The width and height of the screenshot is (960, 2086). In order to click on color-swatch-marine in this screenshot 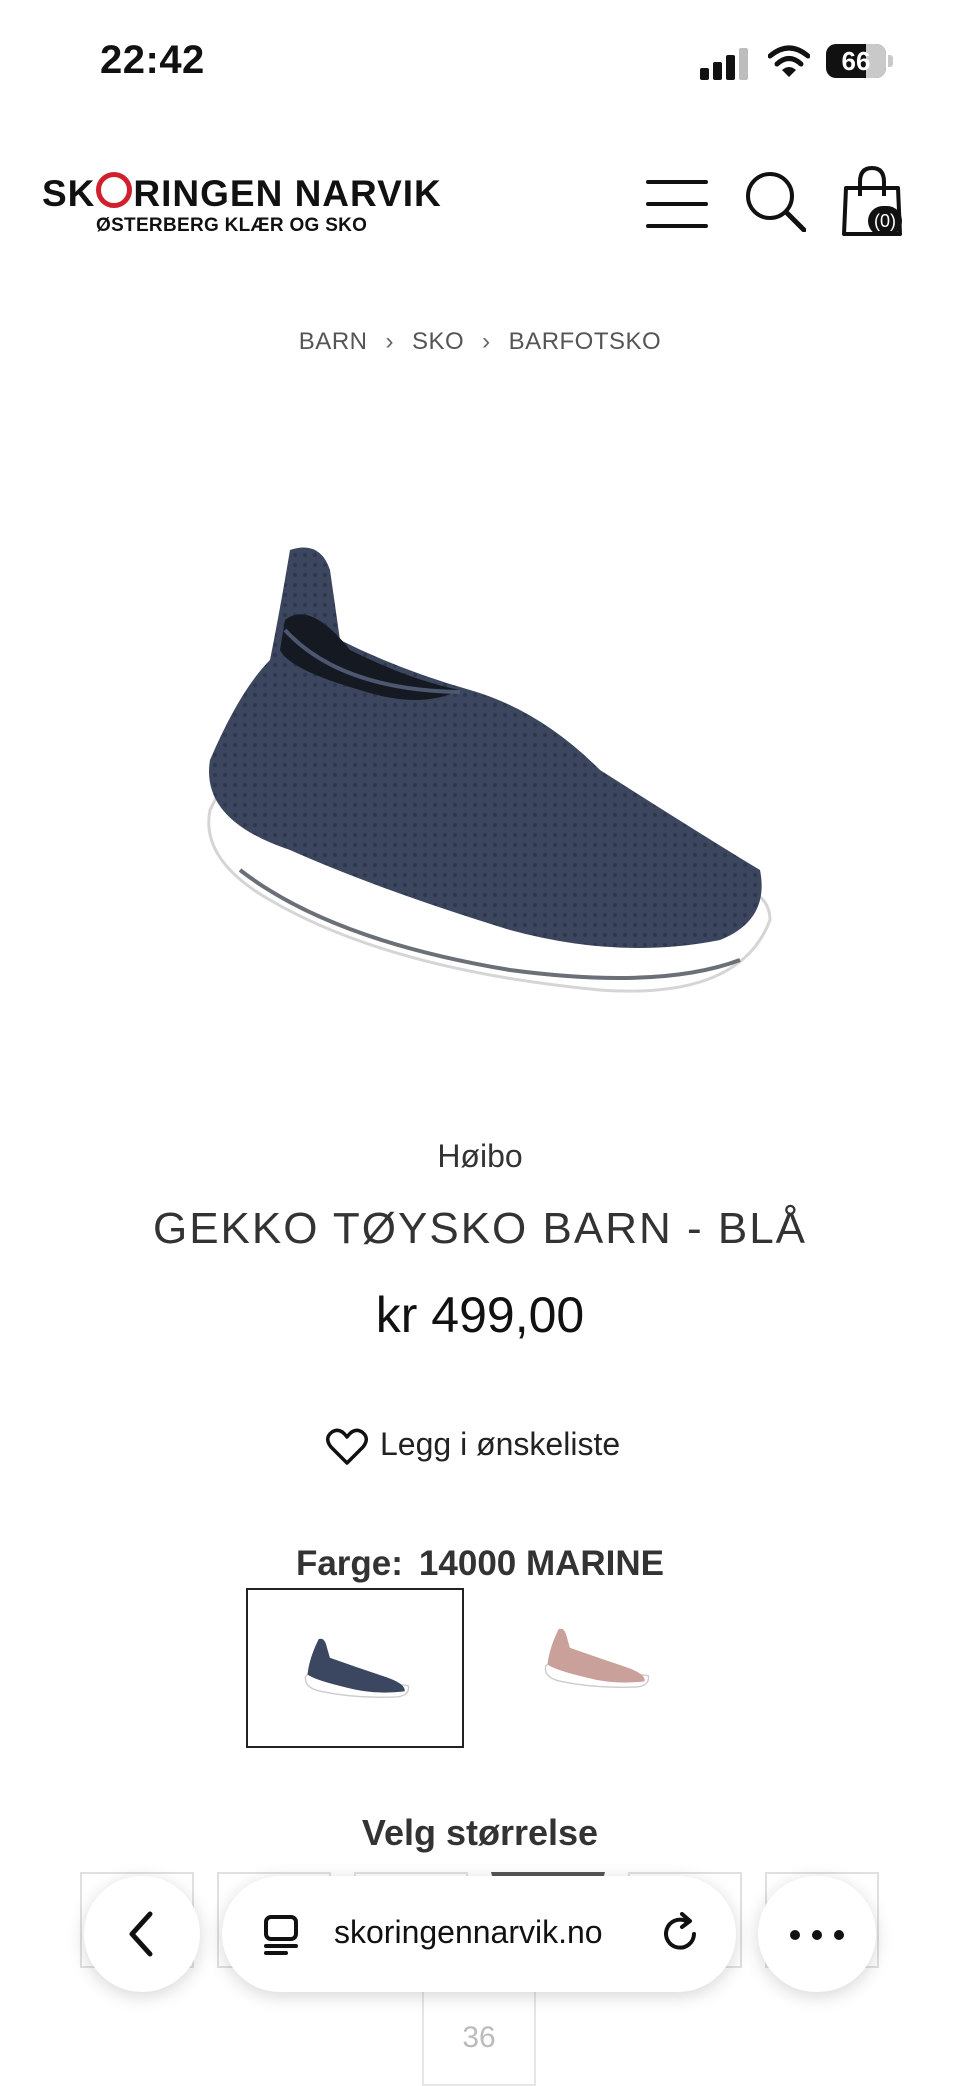, I will do `click(355, 1668)`.